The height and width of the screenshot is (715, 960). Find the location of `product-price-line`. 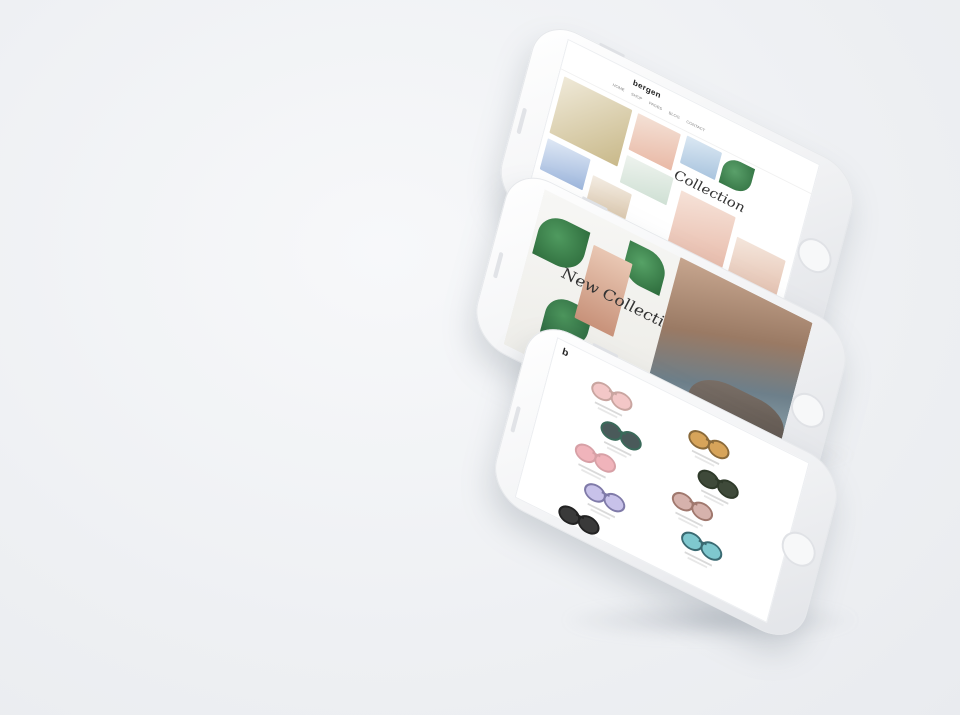

product-price-line is located at coordinates (574, 536).